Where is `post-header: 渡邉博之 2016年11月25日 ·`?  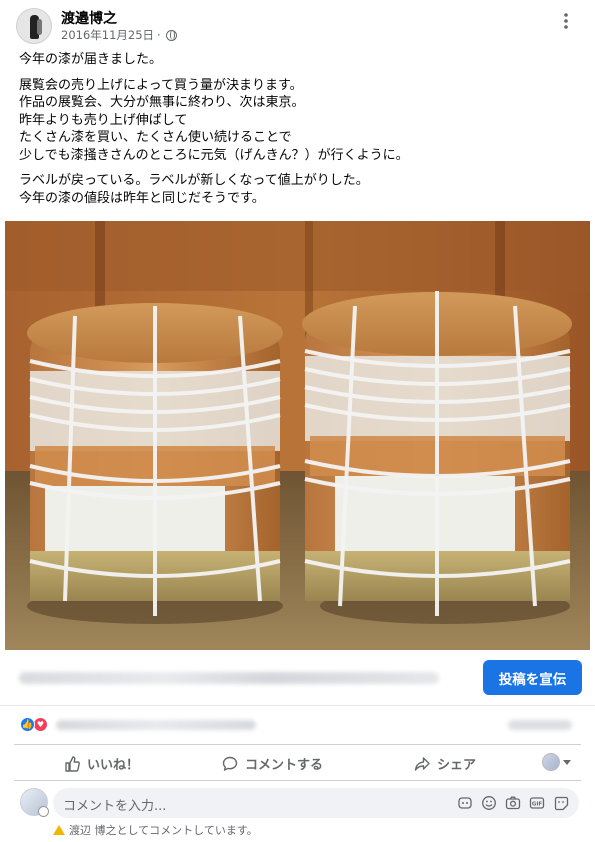 post-header: 渡邉博之 2016年11月25日 · is located at coordinates (297, 22).